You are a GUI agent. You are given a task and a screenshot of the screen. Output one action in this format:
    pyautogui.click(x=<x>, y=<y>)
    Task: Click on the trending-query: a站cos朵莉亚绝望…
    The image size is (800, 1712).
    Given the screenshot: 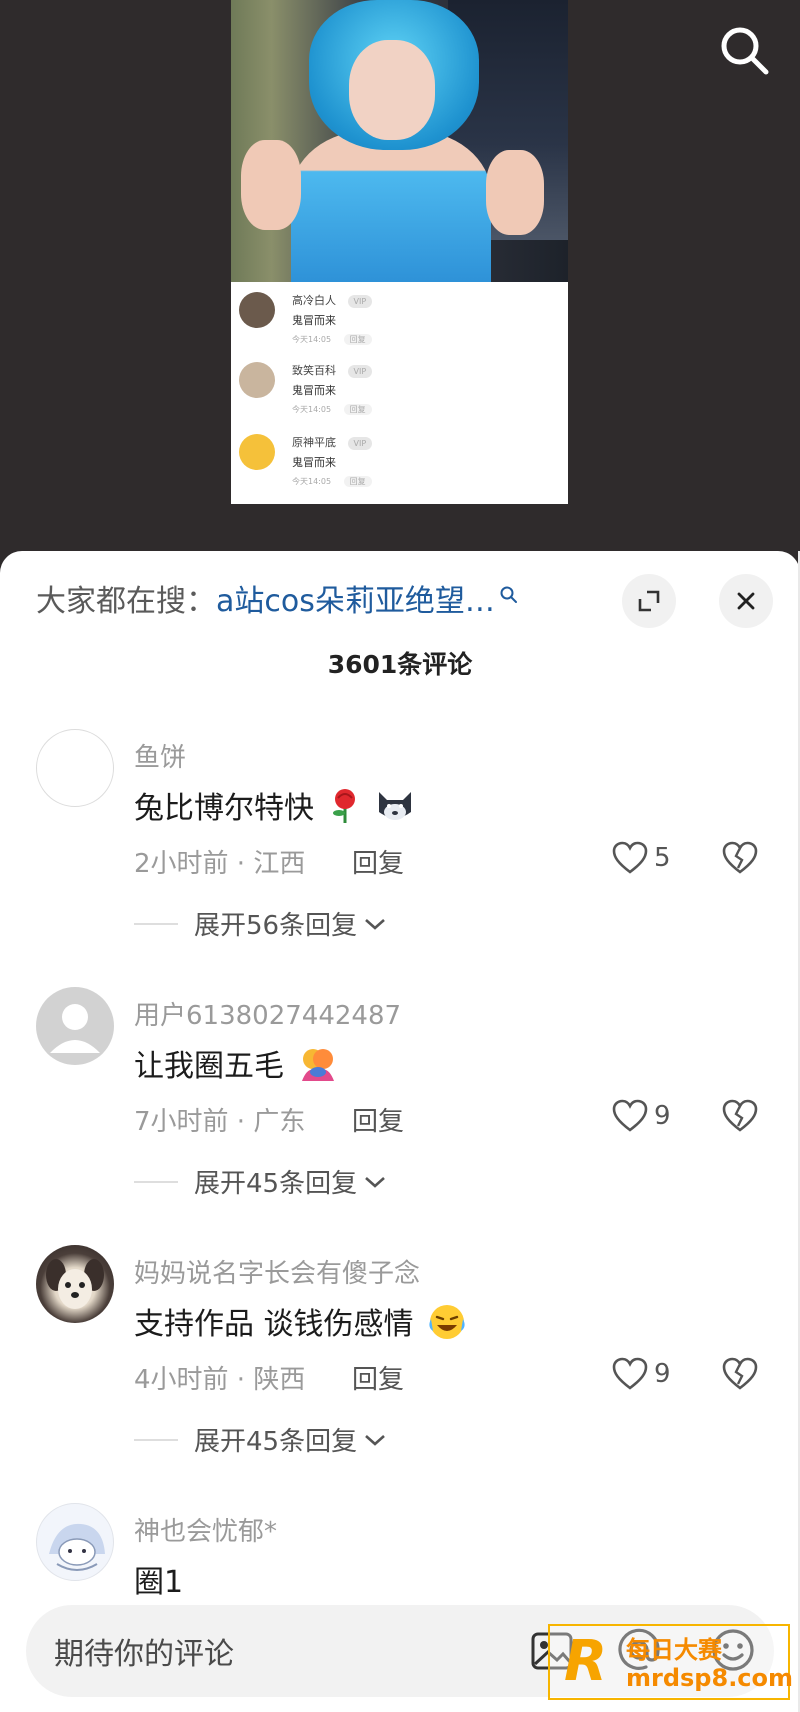 What is the action you would take?
    pyautogui.click(x=355, y=601)
    